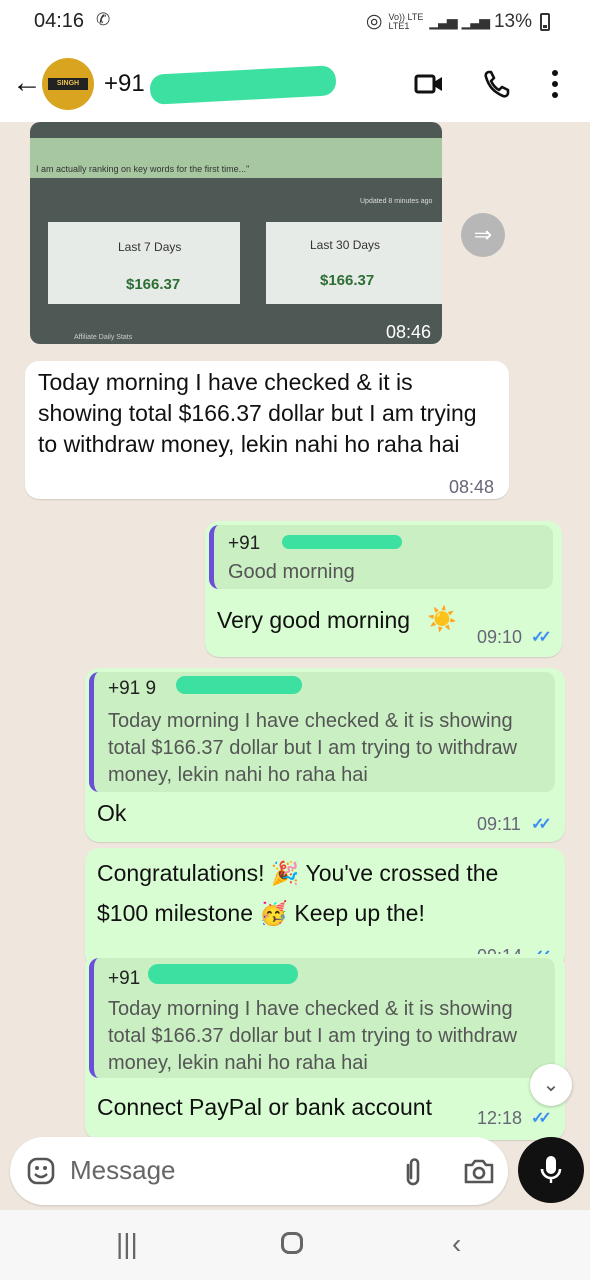 Image resolution: width=590 pixels, height=1280 pixels. What do you see at coordinates (345, 245) in the screenshot?
I see `card2-label: Last 30 Days` at bounding box center [345, 245].